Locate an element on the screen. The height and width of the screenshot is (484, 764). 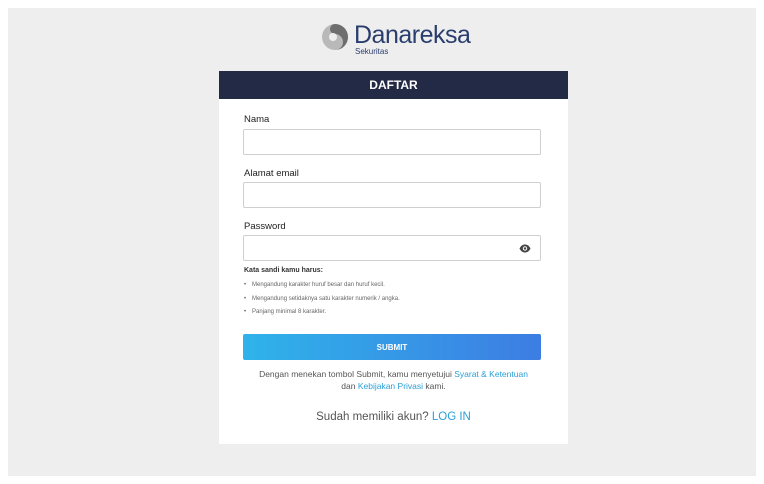
brand-logo: Danareksa Sekuritas is located at coordinates (395, 41).